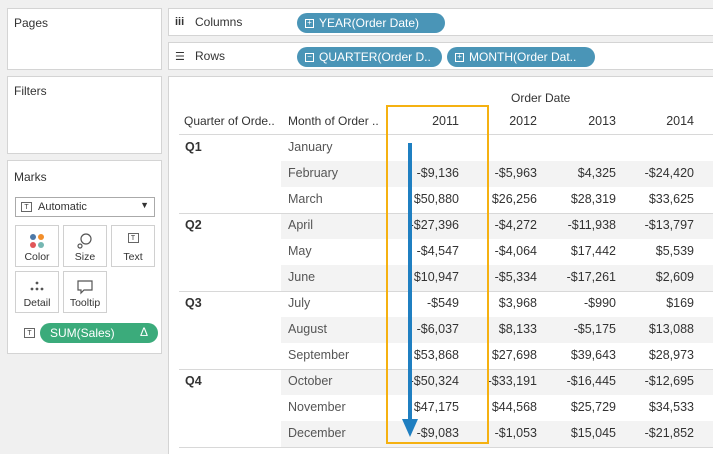  I want to click on month-order-date-label: MONTH(Order Dat.., so click(523, 57).